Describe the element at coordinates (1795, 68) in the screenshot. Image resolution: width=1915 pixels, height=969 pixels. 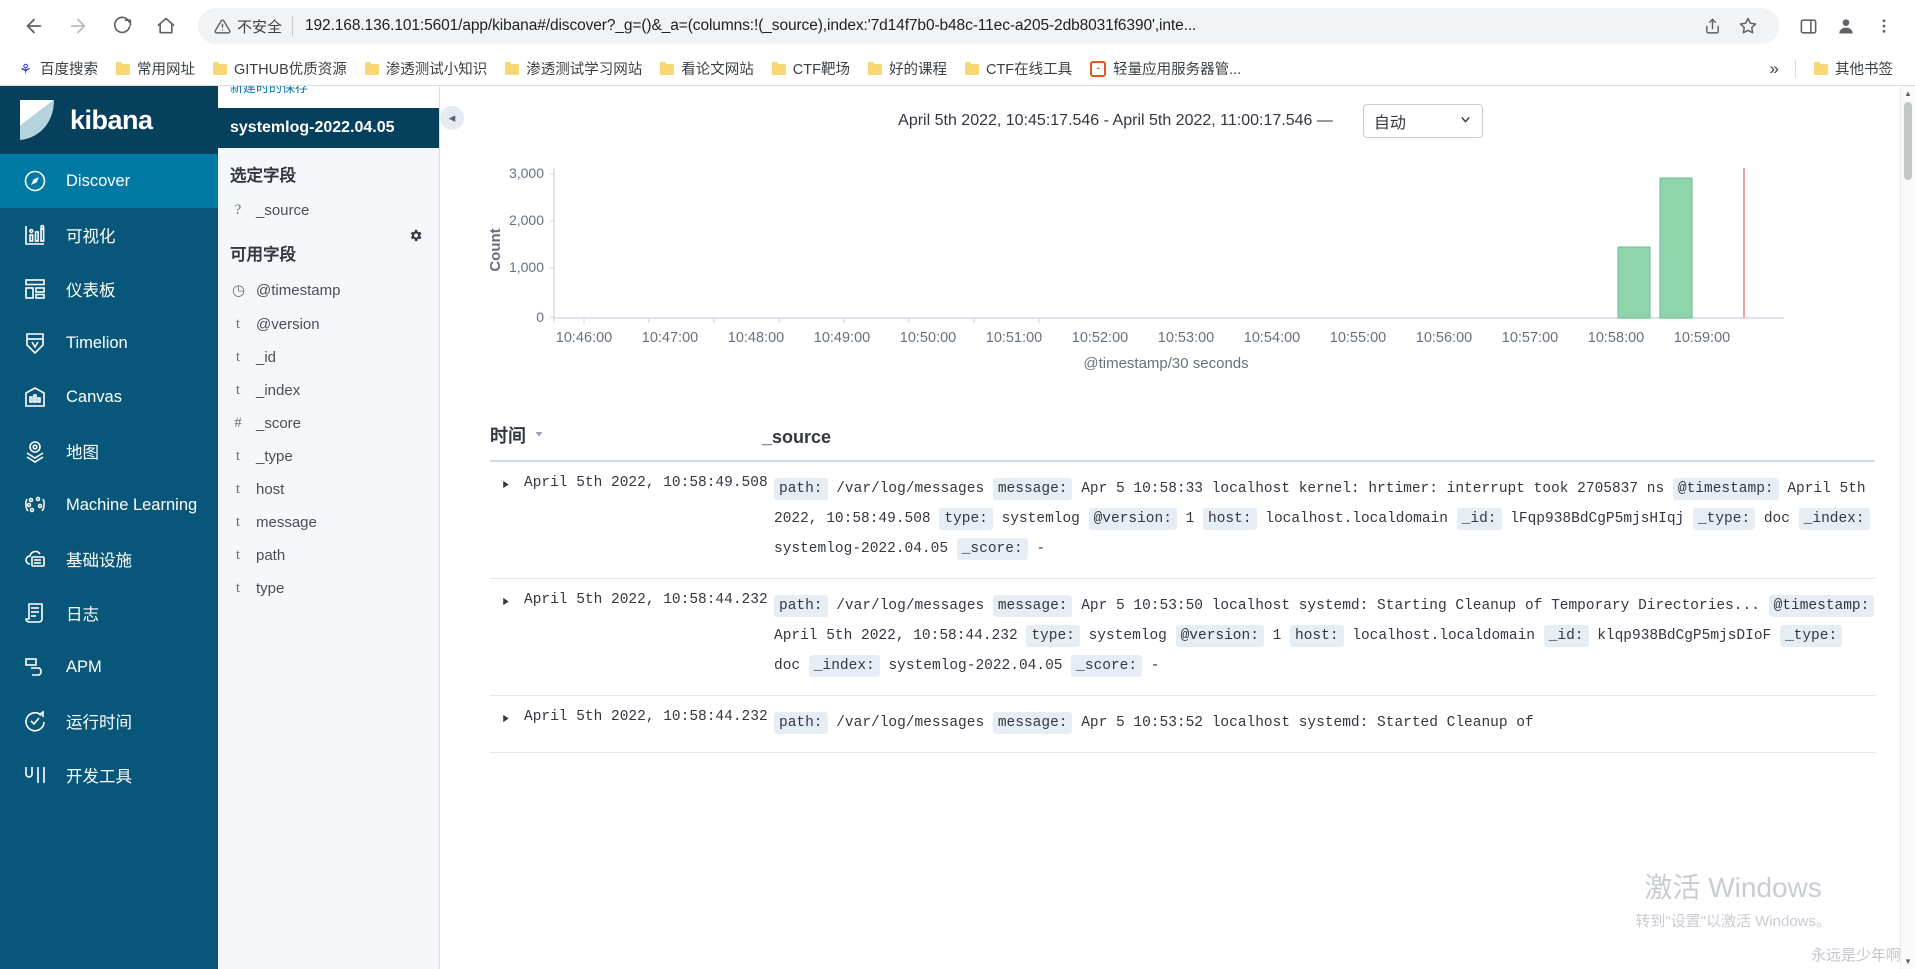
I see `bookmarks-divider` at that location.